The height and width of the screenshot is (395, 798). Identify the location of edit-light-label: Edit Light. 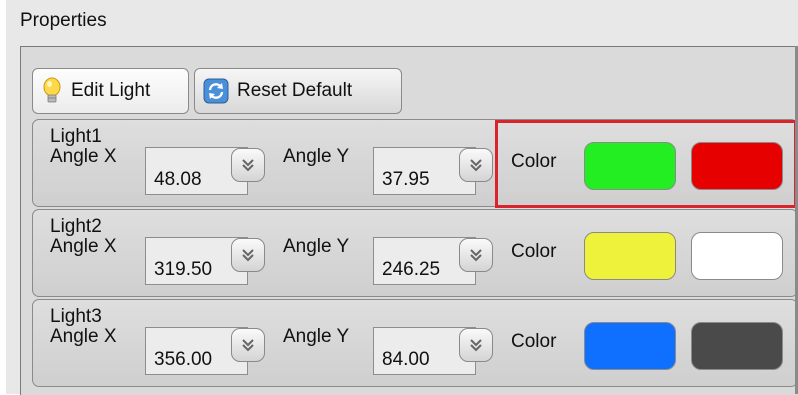
(111, 90).